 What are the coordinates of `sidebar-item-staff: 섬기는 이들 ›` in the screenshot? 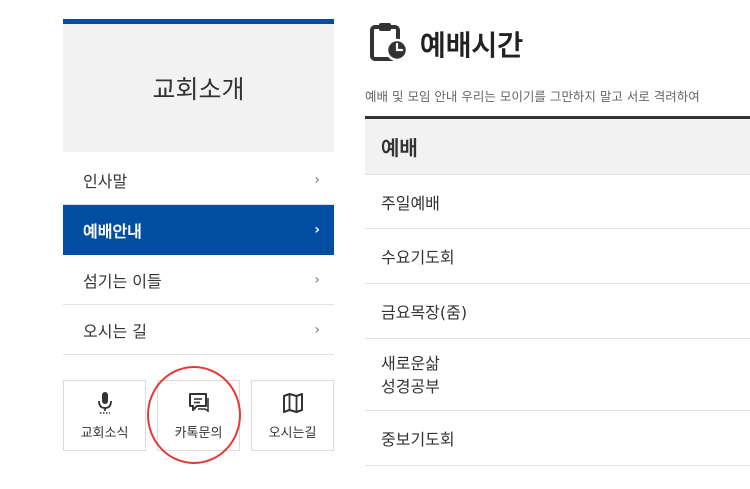 It's located at (198, 280).